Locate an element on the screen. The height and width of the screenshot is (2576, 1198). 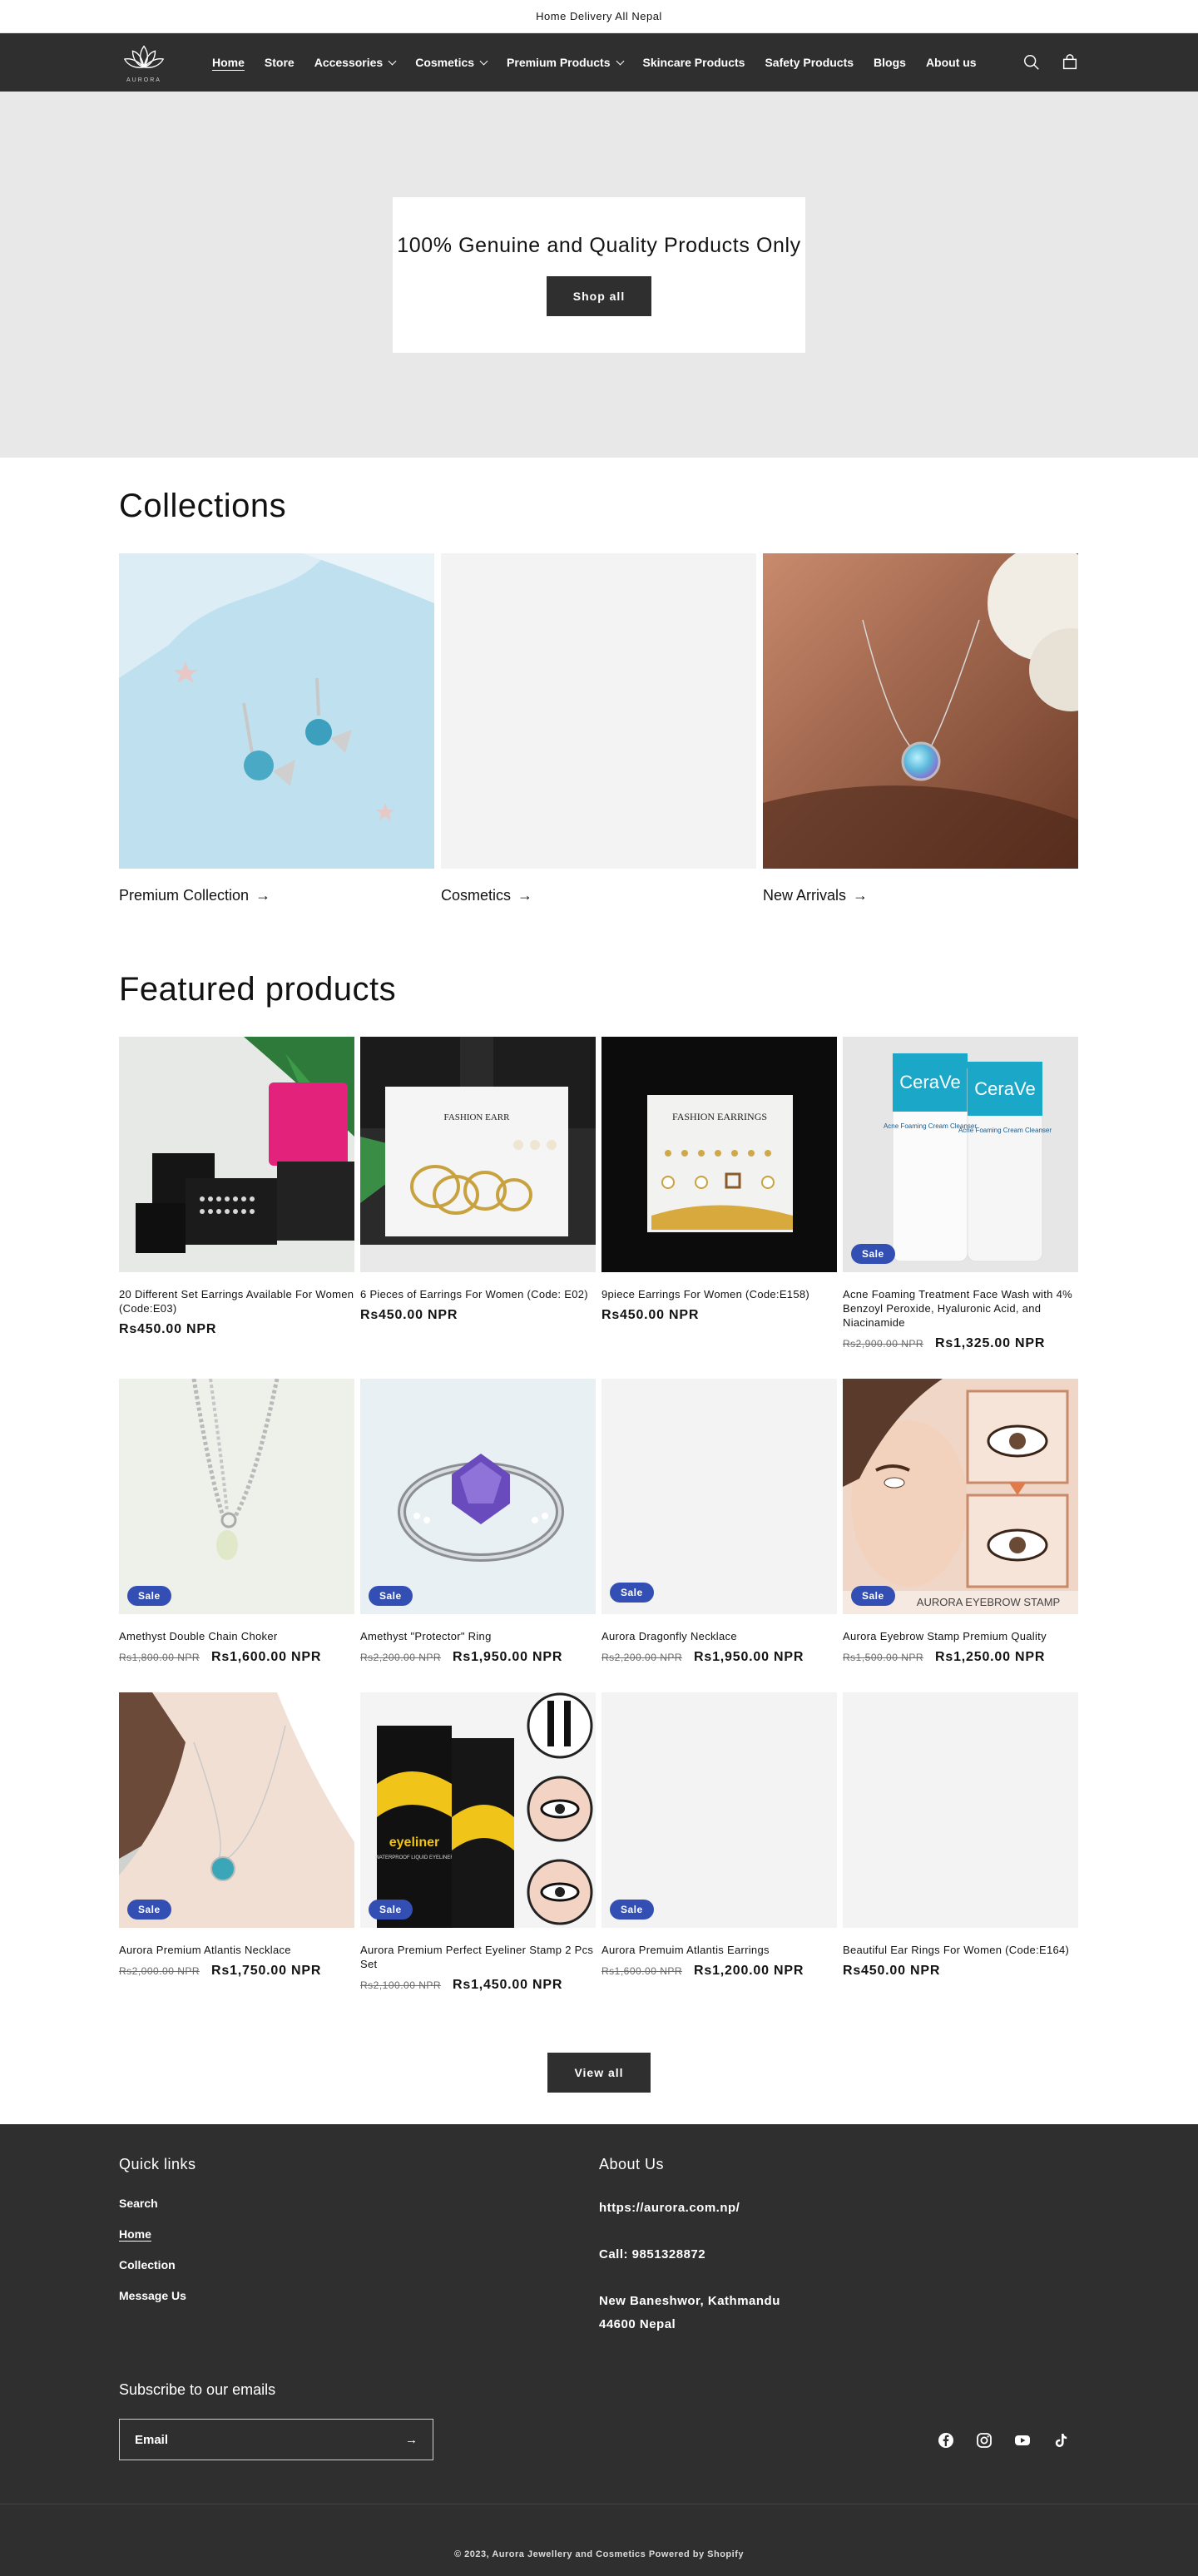
collection-label: Premium Collection is located at coordinates (184, 896).